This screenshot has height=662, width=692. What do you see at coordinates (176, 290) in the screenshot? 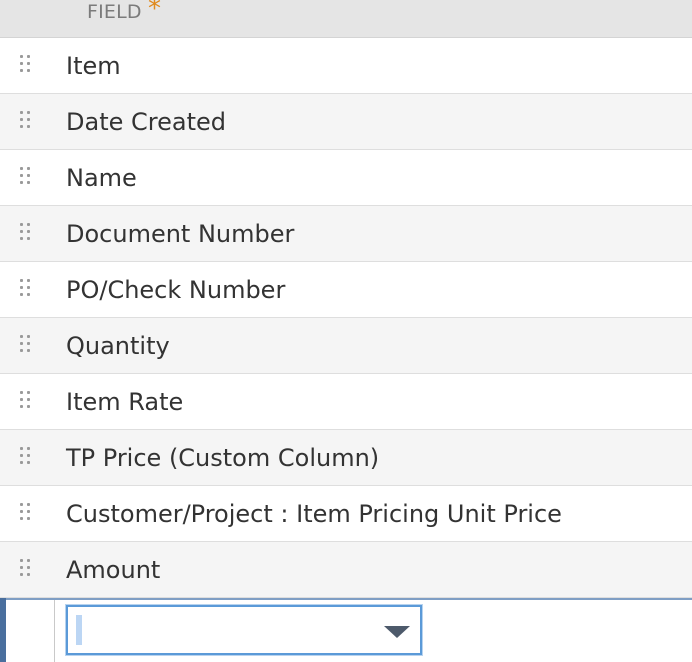
I see `field-row-label: PO/Check Number` at bounding box center [176, 290].